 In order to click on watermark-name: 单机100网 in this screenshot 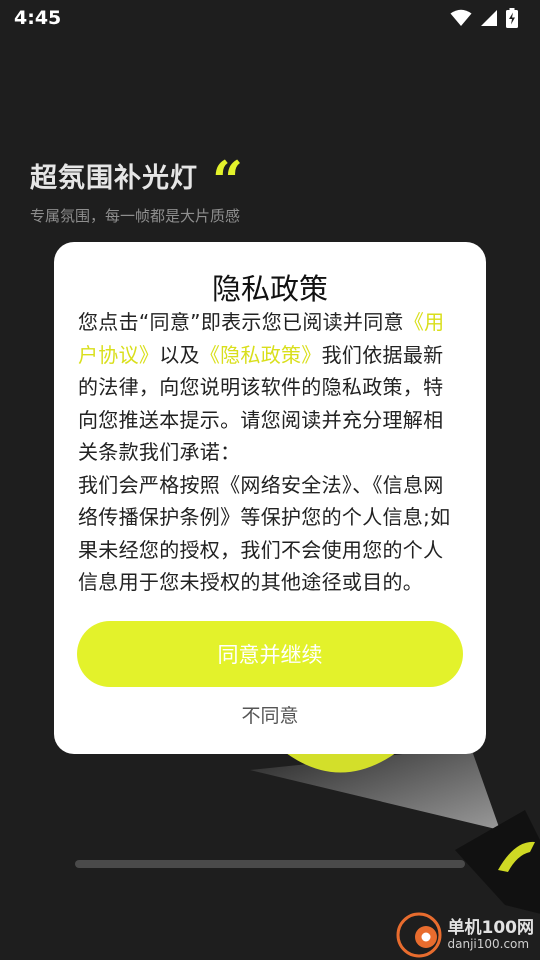, I will do `click(491, 928)`.